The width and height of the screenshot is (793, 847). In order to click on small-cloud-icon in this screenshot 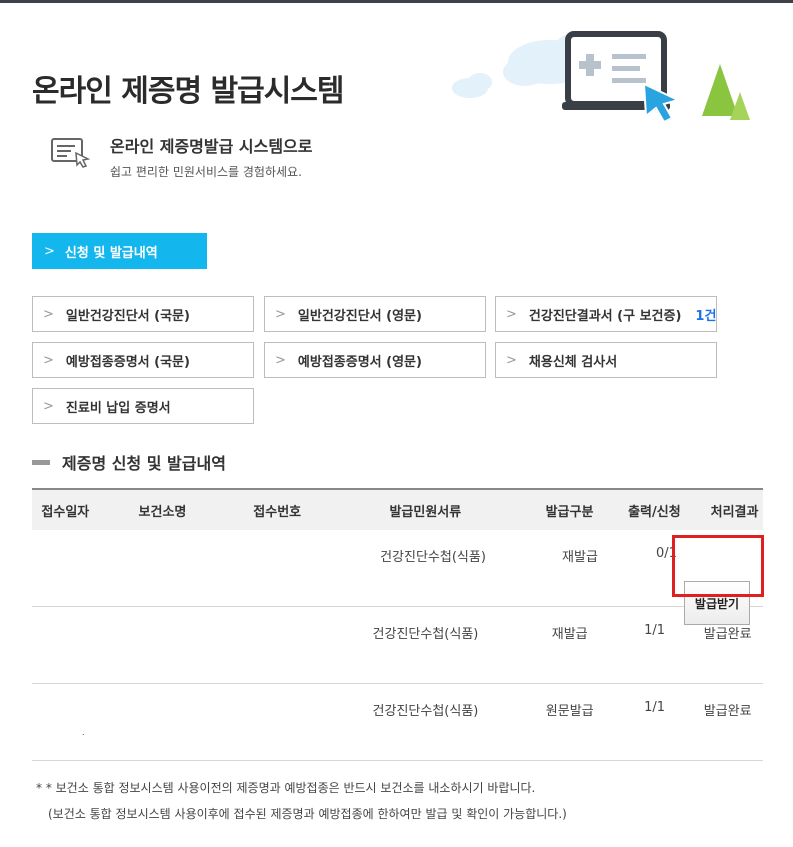, I will do `click(472, 85)`.